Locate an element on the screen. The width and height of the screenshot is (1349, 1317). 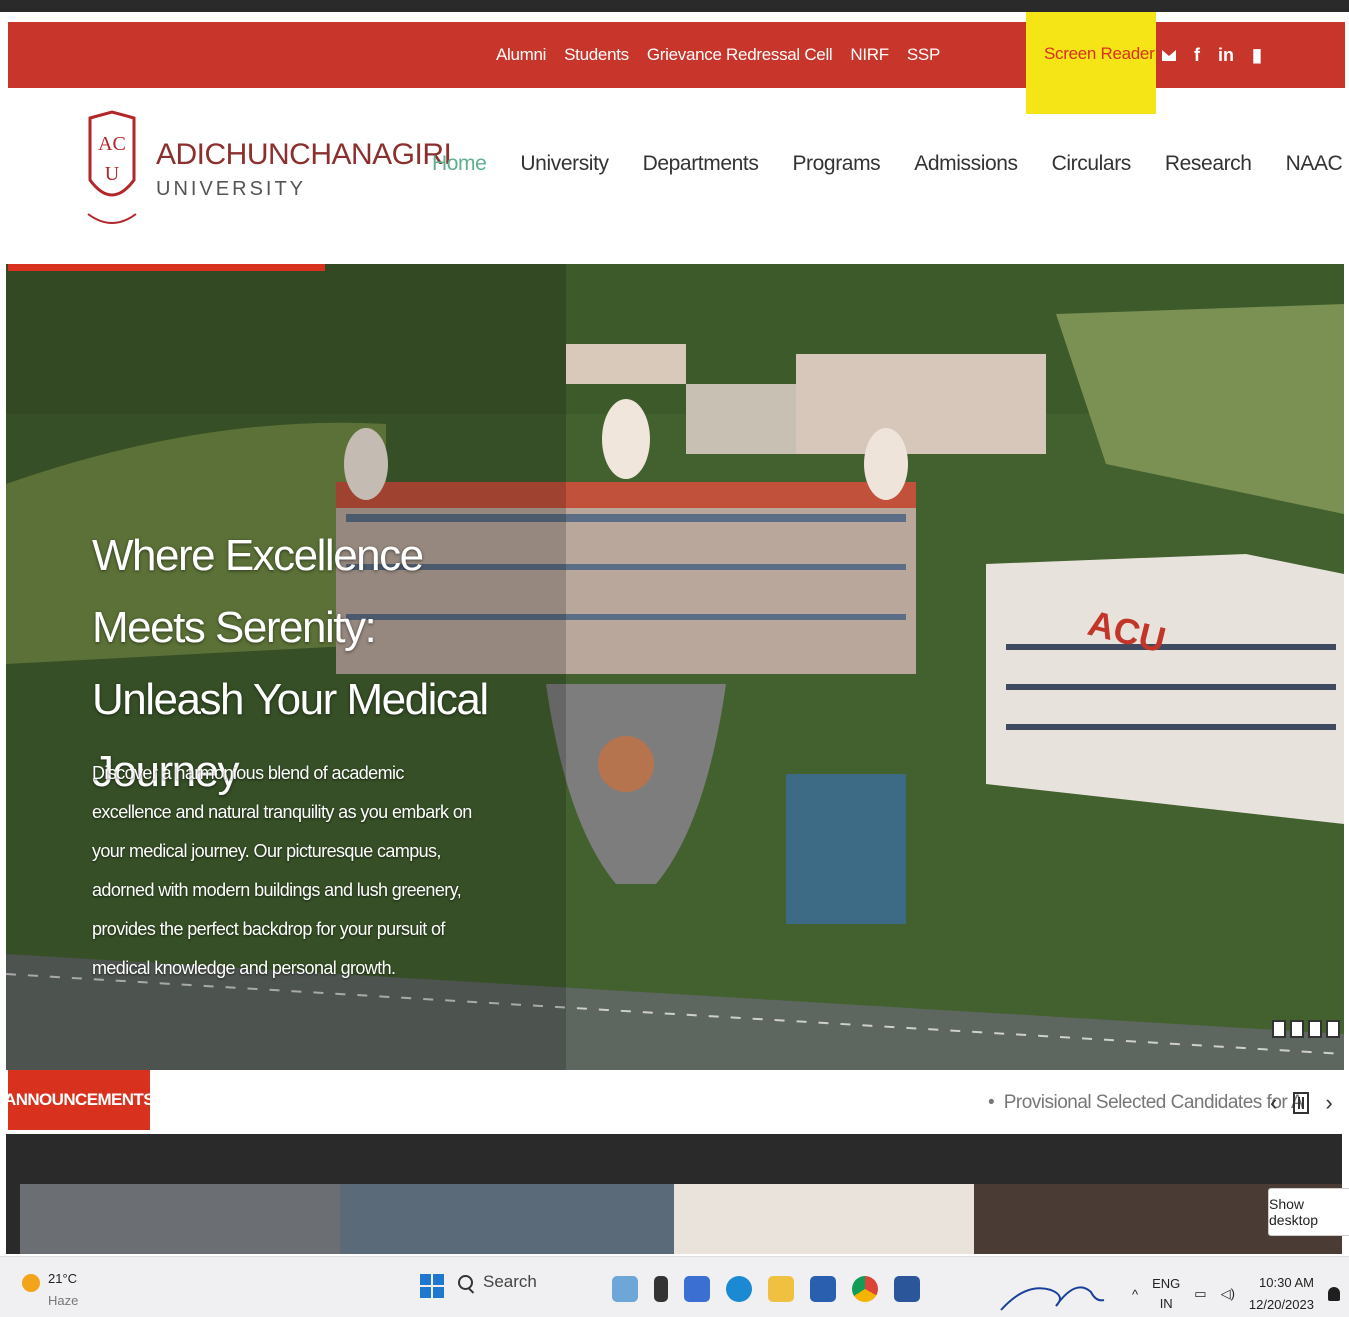
facebook-icon: f is located at coordinates (1197, 55).